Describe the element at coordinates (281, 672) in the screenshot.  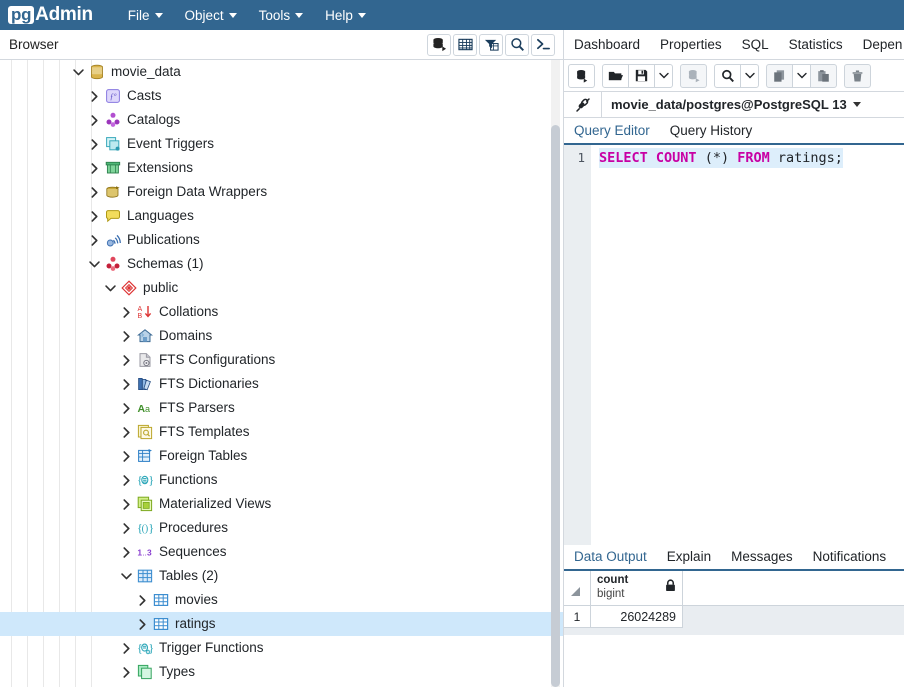
I see `tree-node-types: Types` at that location.